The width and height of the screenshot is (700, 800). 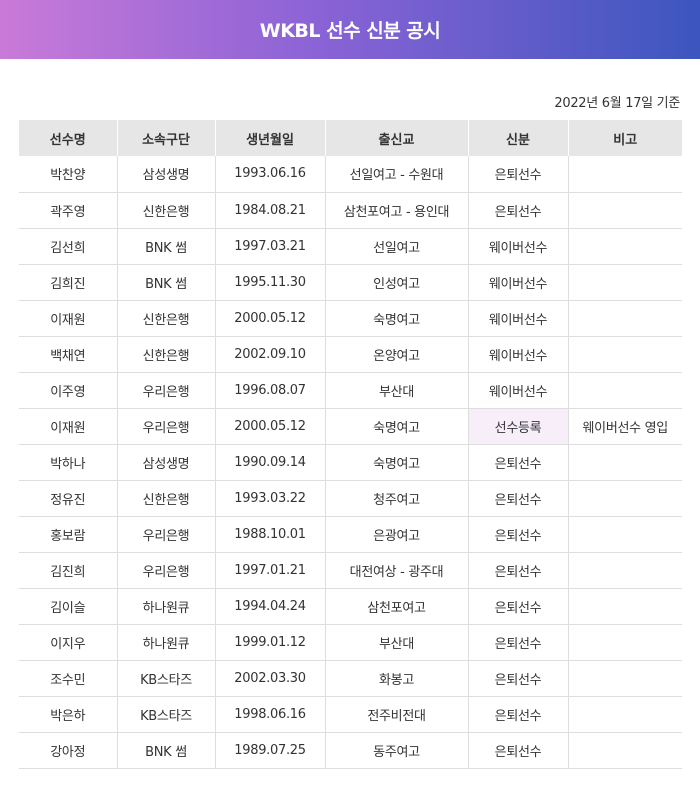 What do you see at coordinates (396, 246) in the screenshot?
I see `school-cell: 선일여고` at bounding box center [396, 246].